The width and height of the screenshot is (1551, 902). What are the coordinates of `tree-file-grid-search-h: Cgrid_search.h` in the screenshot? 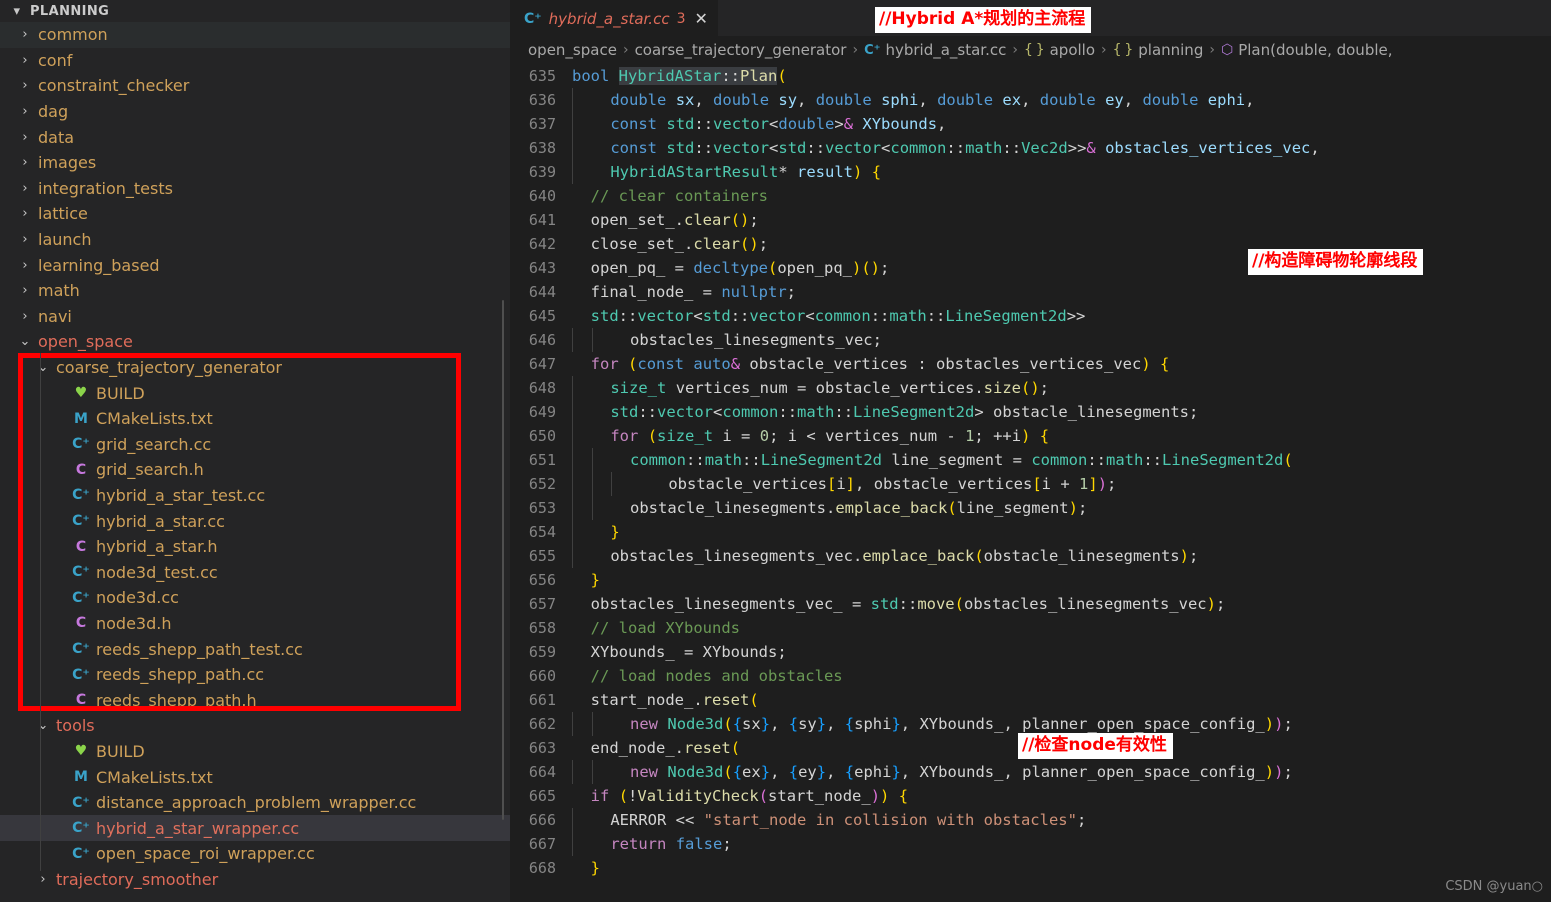 It's located at (255, 470).